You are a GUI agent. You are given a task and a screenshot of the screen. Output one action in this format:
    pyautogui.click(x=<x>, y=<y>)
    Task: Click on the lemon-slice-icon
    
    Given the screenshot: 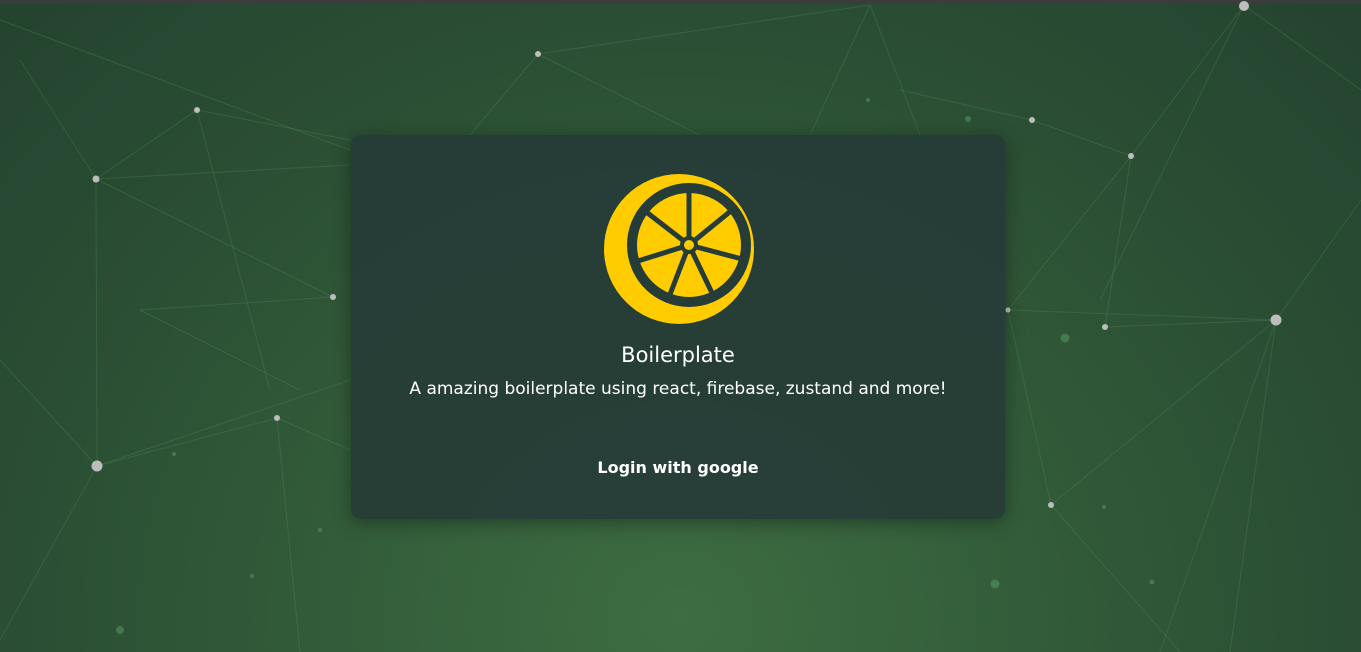 What is the action you would take?
    pyautogui.click(x=679, y=249)
    